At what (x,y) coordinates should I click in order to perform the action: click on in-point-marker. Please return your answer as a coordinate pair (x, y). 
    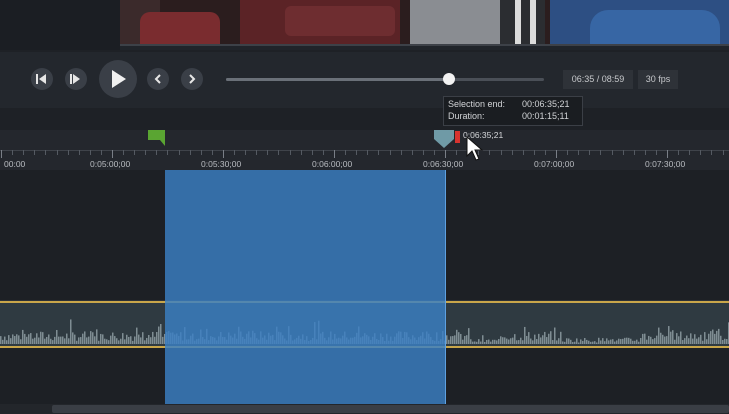
    Looking at the image, I should click on (156, 138).